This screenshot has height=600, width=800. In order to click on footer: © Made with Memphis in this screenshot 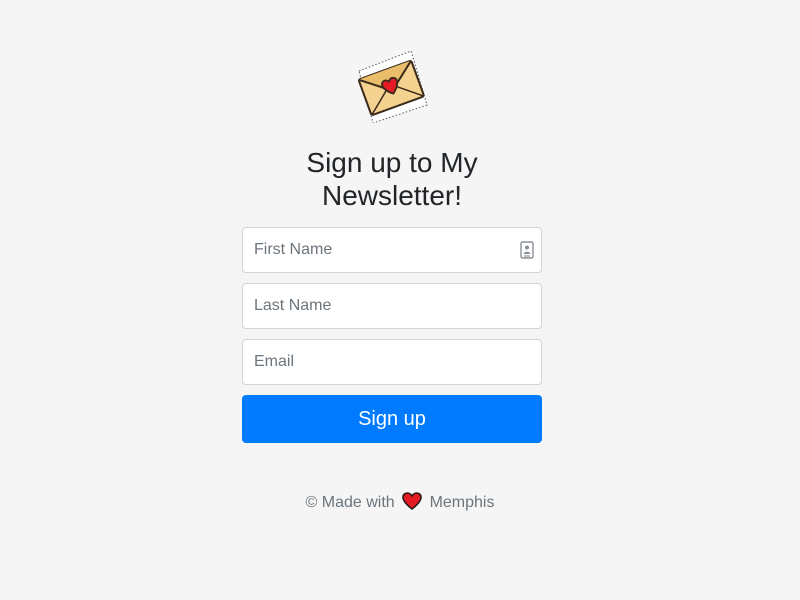, I will do `click(400, 503)`.